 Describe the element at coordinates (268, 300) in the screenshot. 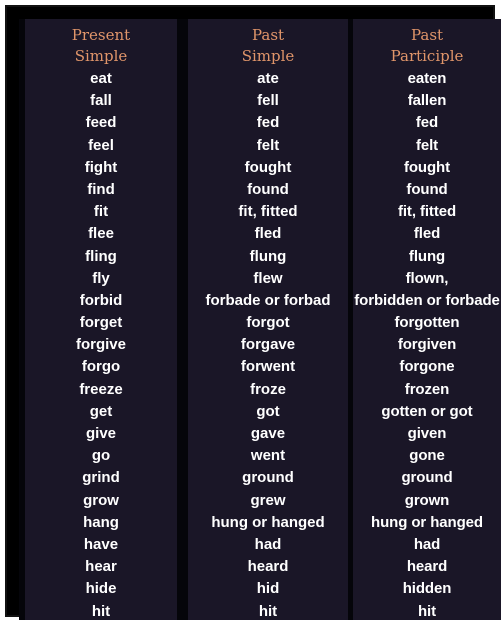

I see `verb-form-cell: forbade or forbad` at that location.